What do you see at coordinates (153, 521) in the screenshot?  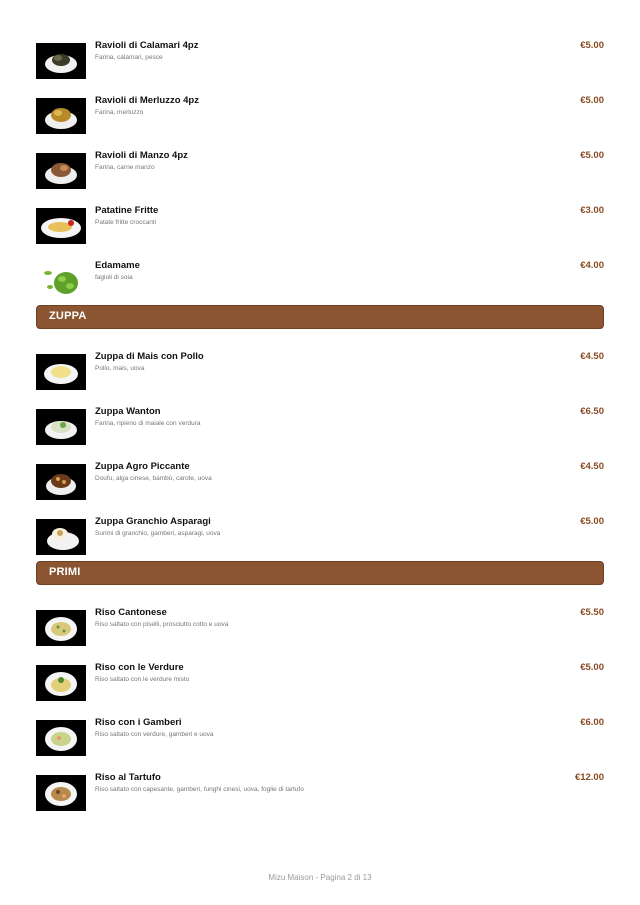 I see `dish-name: Zuppa Granchio Asparagi` at bounding box center [153, 521].